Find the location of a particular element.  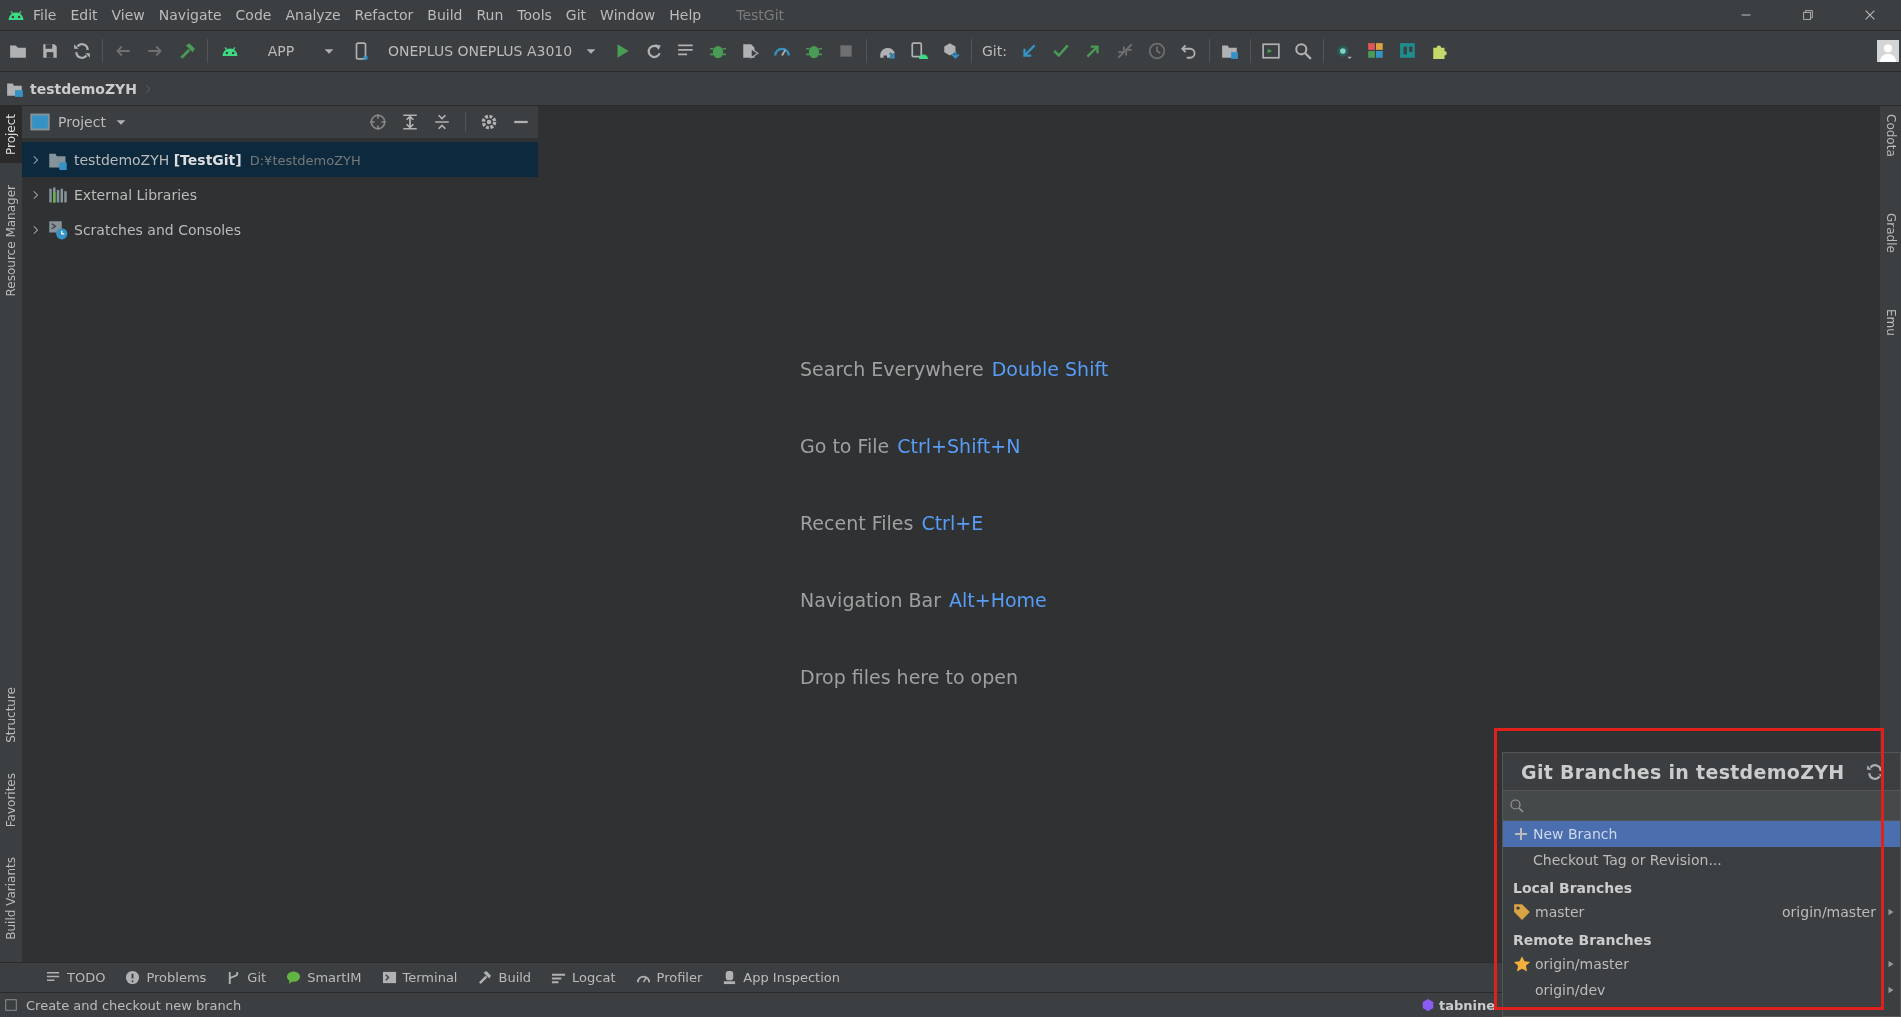

tiles-icon is located at coordinates (1375, 51).